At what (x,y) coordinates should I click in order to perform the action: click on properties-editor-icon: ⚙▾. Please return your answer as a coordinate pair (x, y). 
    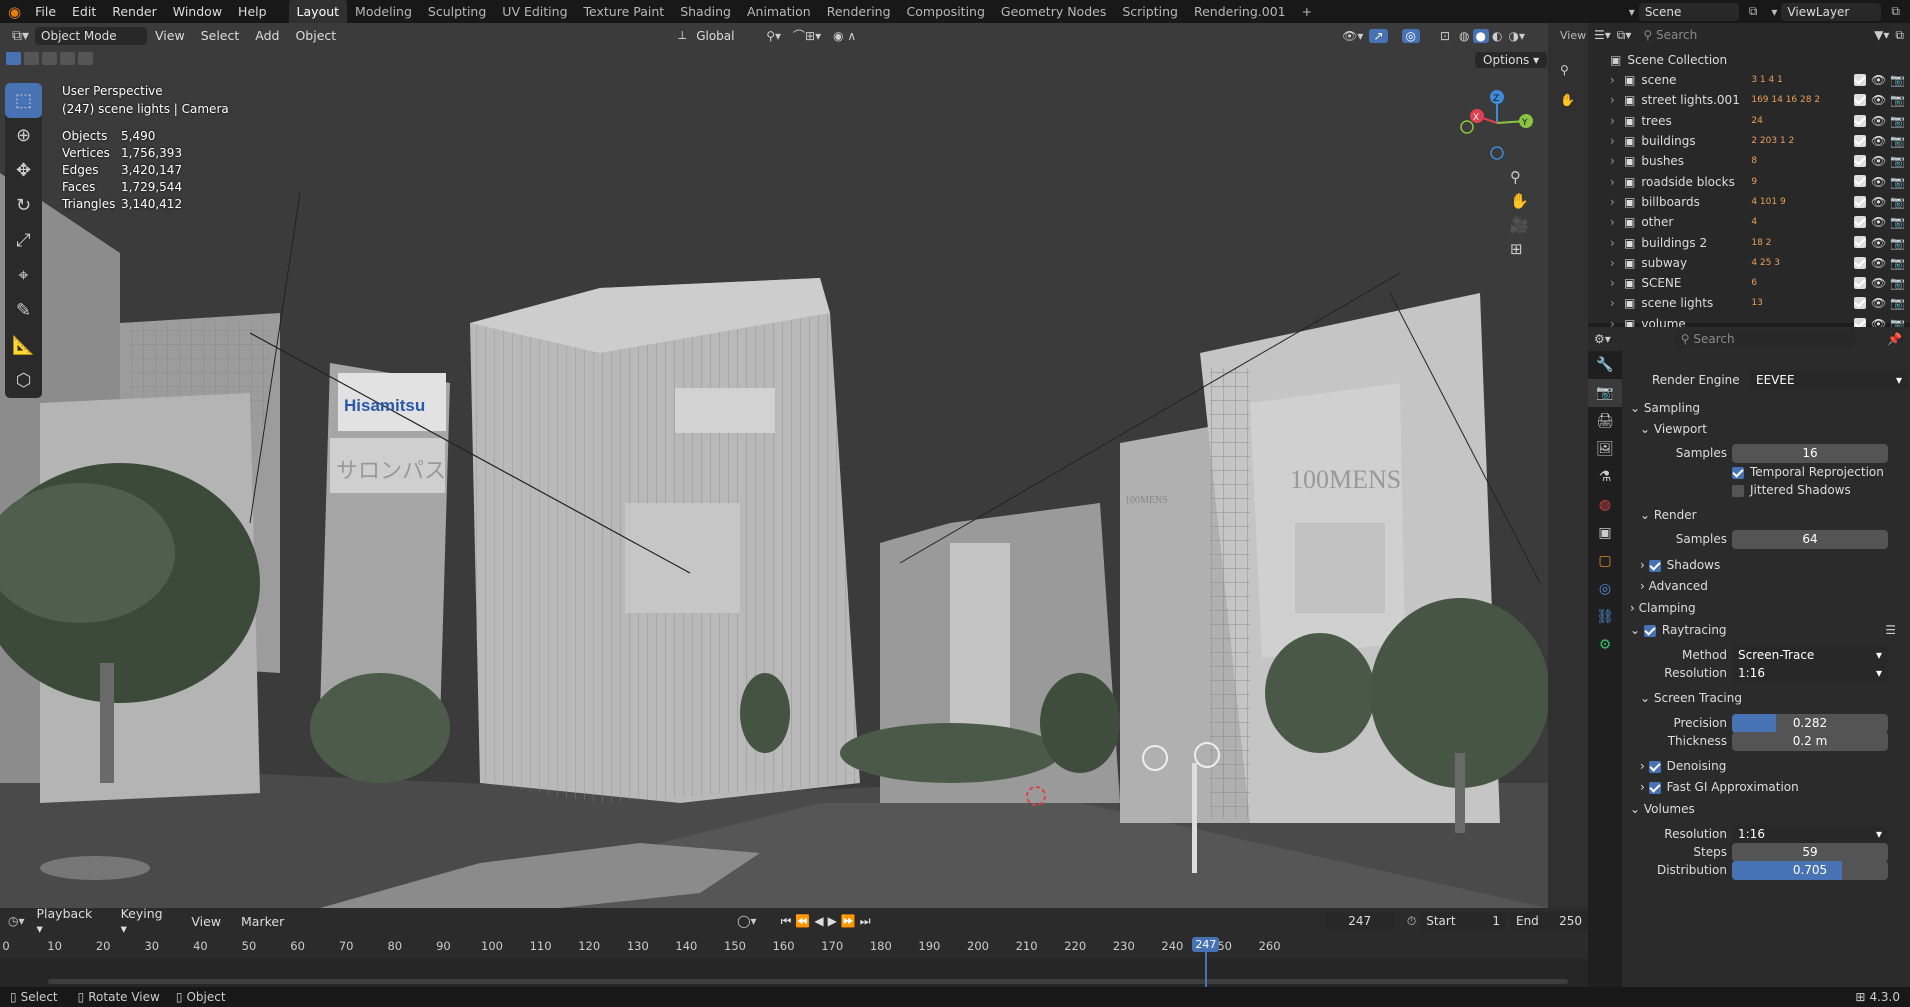
    Looking at the image, I should click on (1602, 339).